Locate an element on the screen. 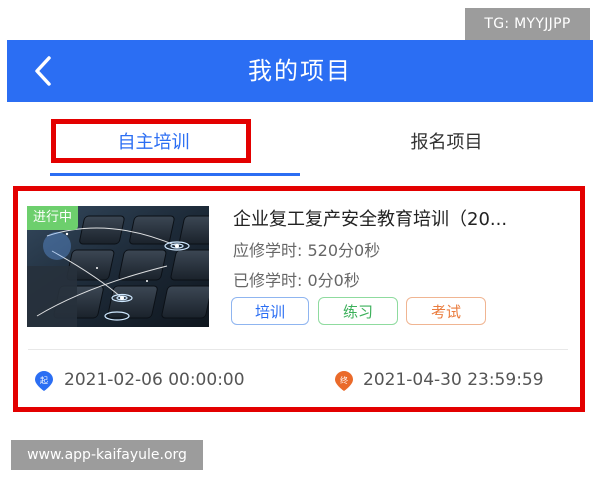  tab-enrolled-projects: 报名项目 is located at coordinates (446, 139).